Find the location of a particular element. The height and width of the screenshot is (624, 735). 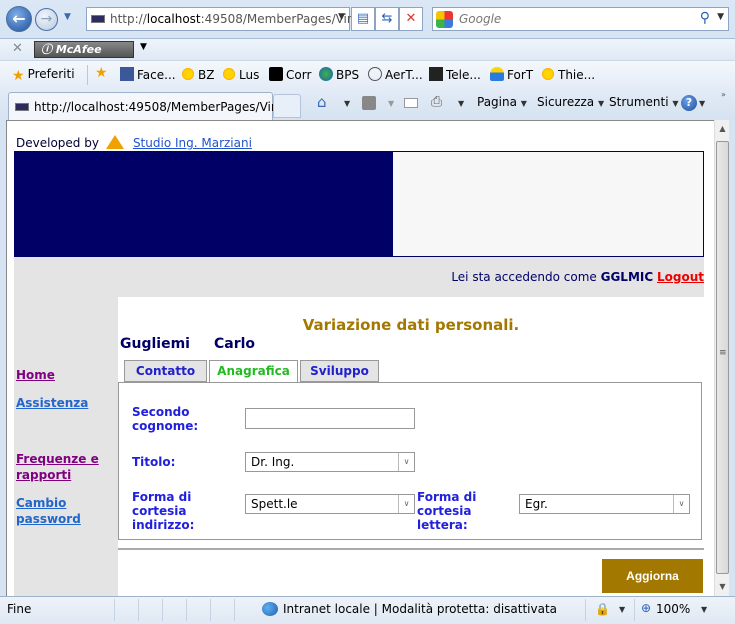

tab-sviluppo: Sviluppo is located at coordinates (339, 371).